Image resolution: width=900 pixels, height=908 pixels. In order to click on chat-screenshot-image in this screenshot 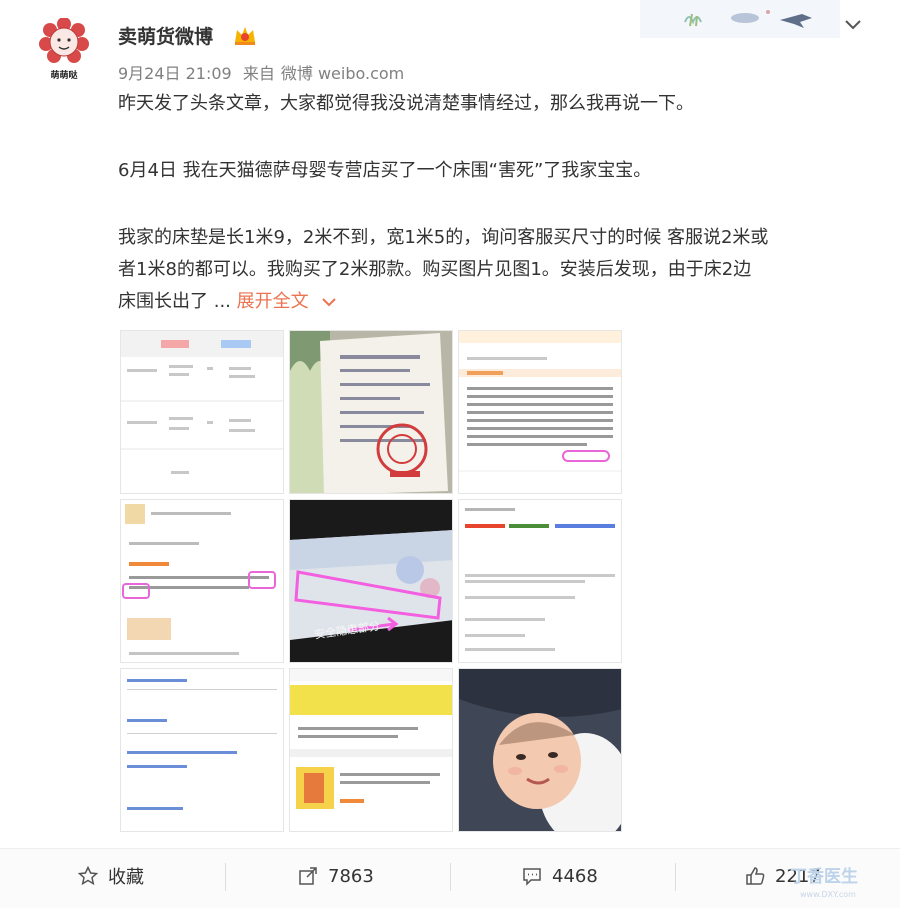, I will do `click(540, 412)`.